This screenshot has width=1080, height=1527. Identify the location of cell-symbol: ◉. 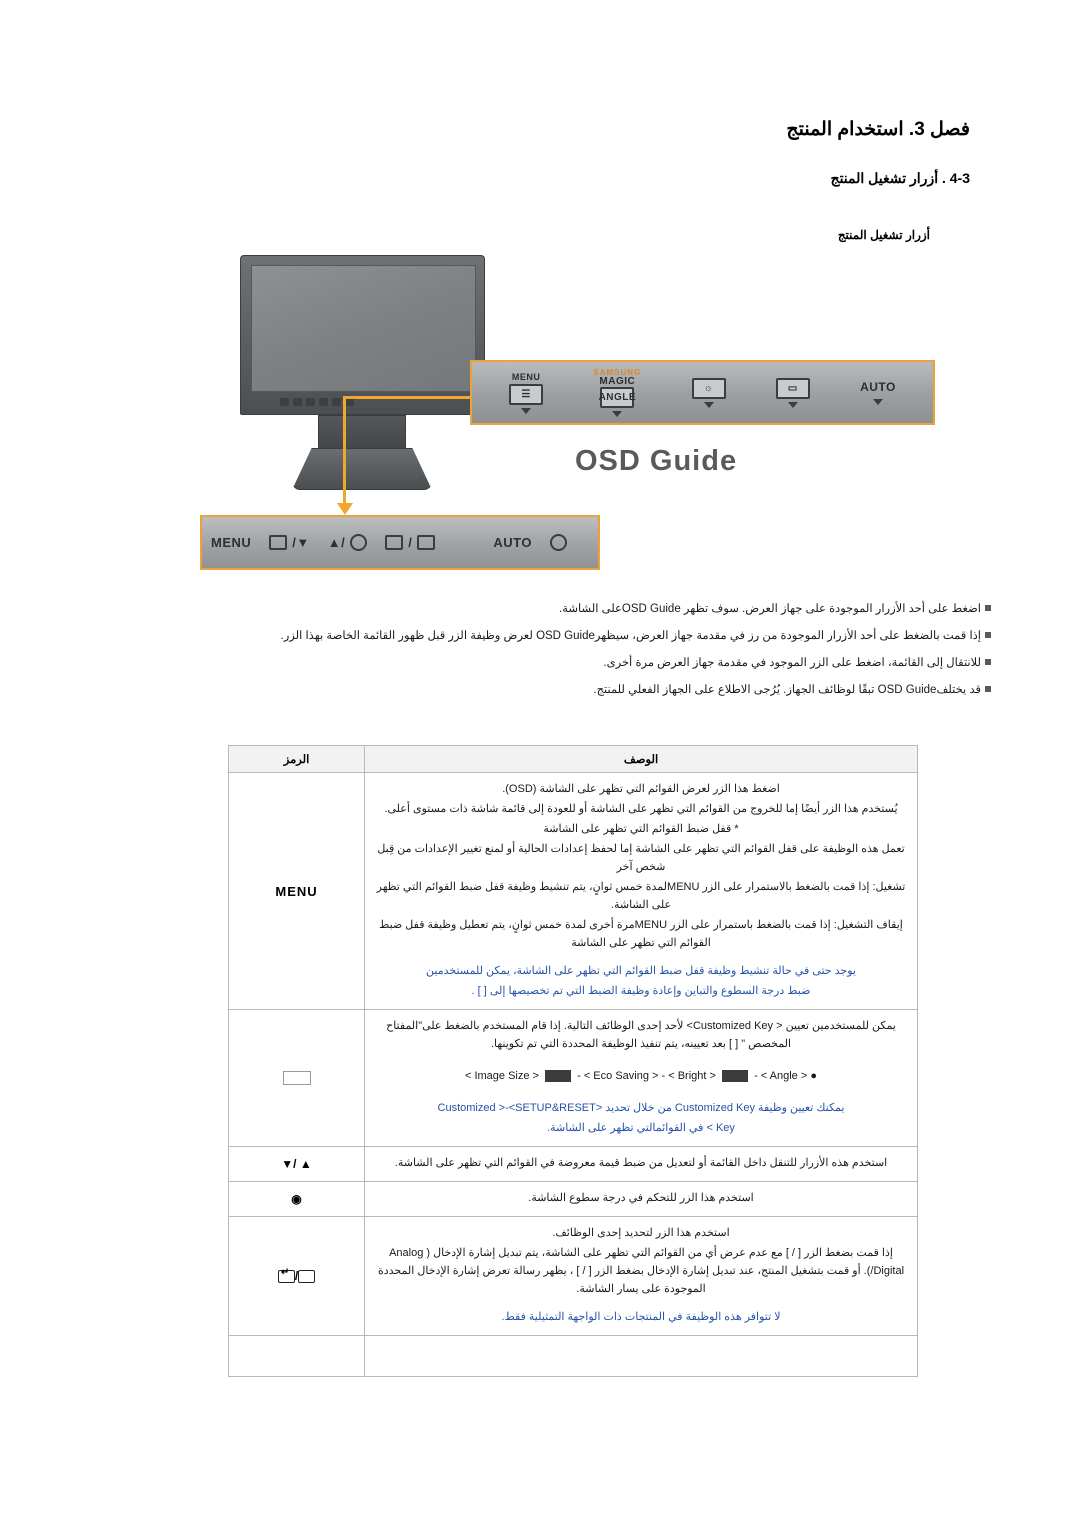
(296, 1199).